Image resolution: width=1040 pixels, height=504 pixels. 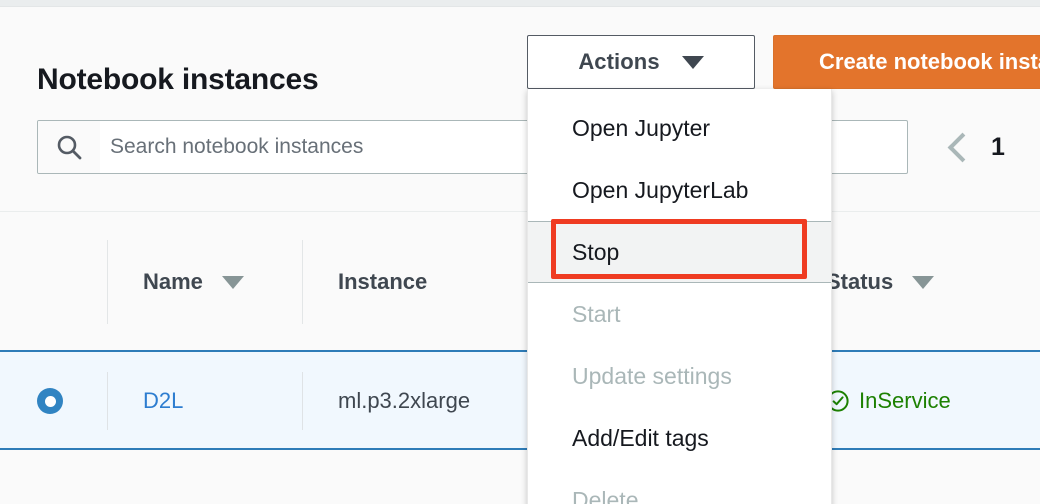 I want to click on menu-item-update-settings: Update settings, so click(x=652, y=375).